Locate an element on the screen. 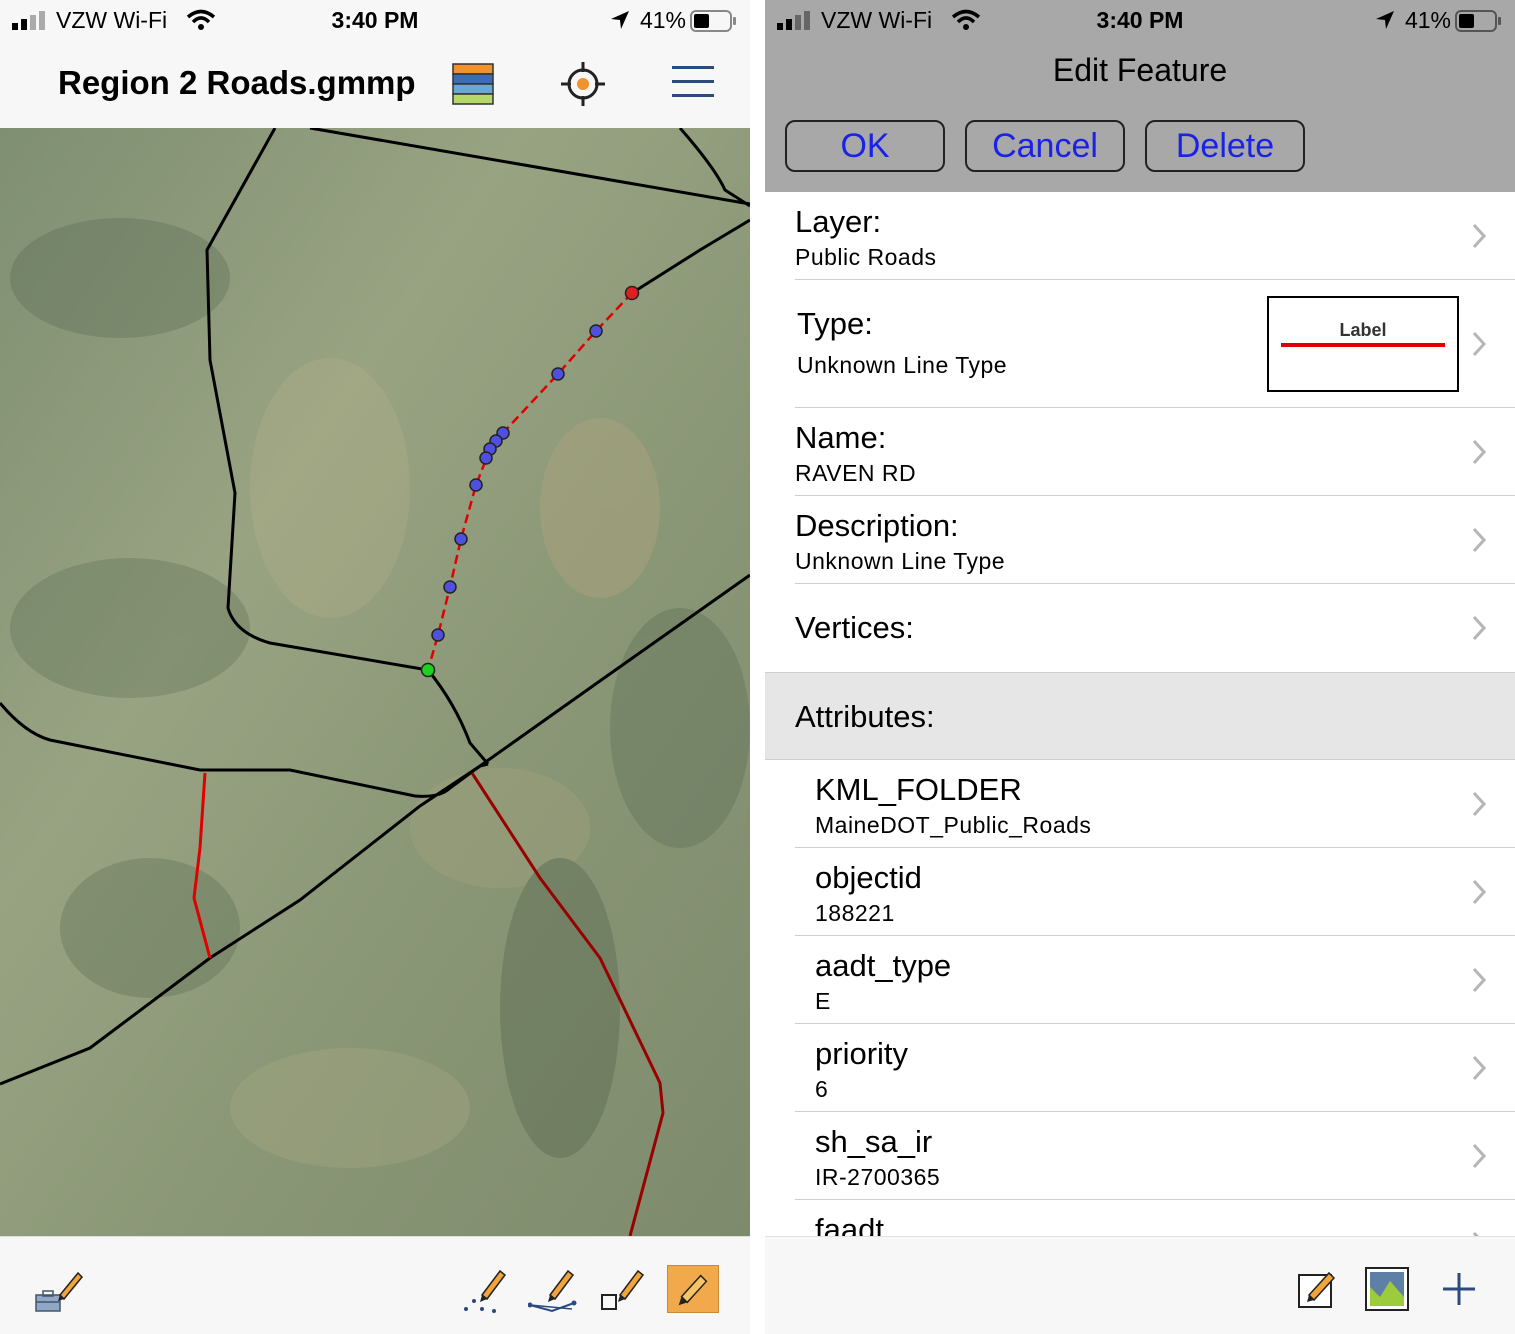  attribute-name: priority is located at coordinates (862, 1053).